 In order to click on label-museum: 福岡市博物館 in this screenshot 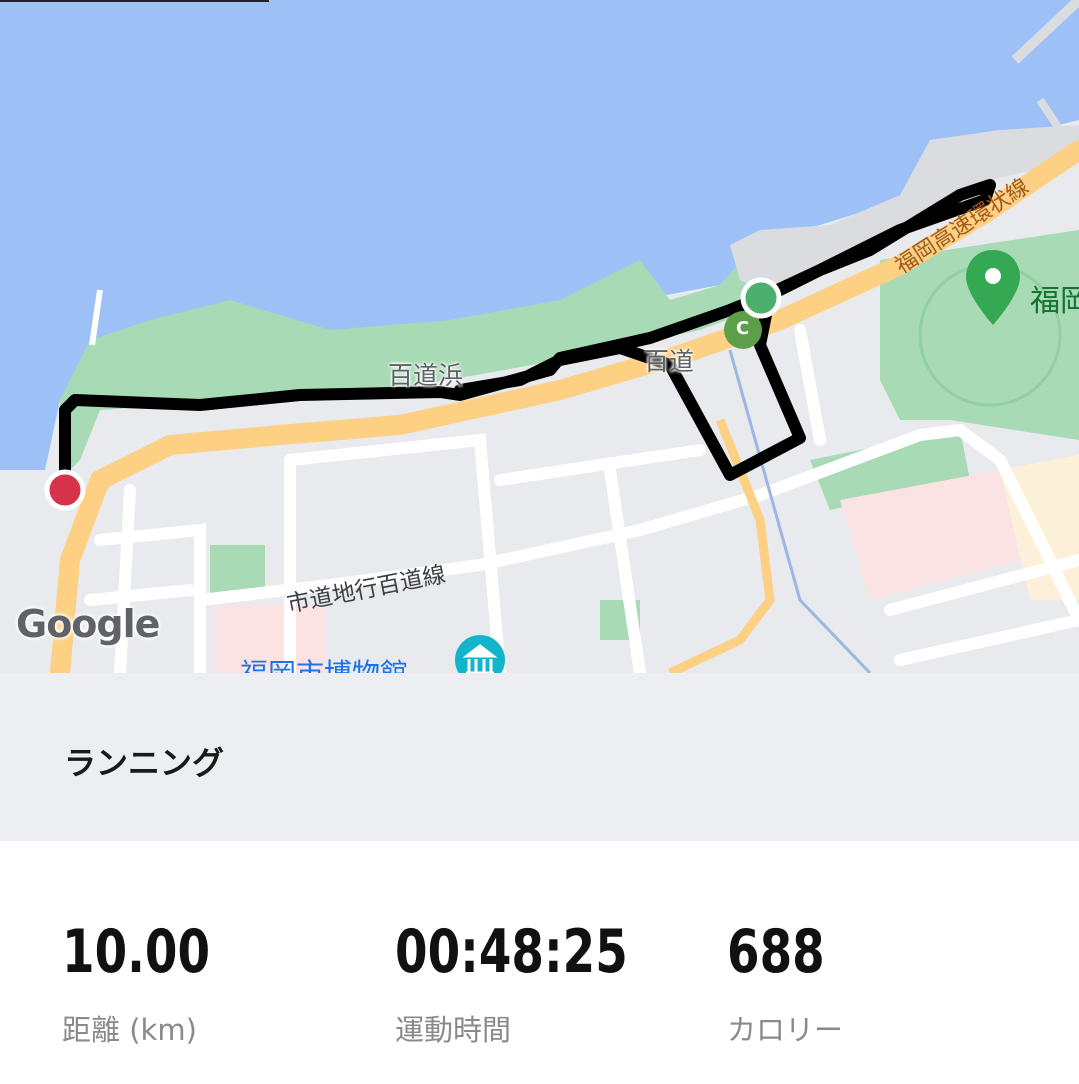, I will do `click(324, 662)`.